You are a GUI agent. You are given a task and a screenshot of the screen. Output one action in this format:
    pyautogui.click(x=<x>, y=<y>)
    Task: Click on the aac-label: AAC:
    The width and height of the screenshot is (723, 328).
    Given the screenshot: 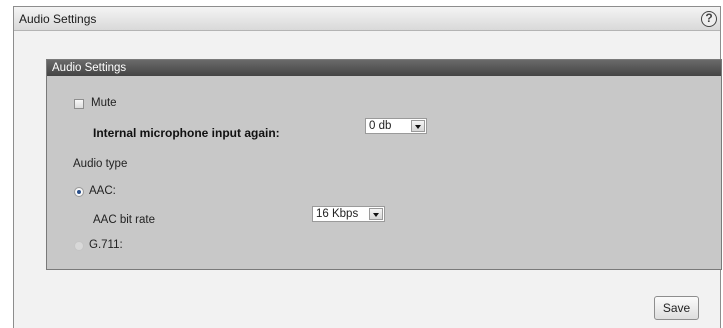 What is the action you would take?
    pyautogui.click(x=102, y=191)
    